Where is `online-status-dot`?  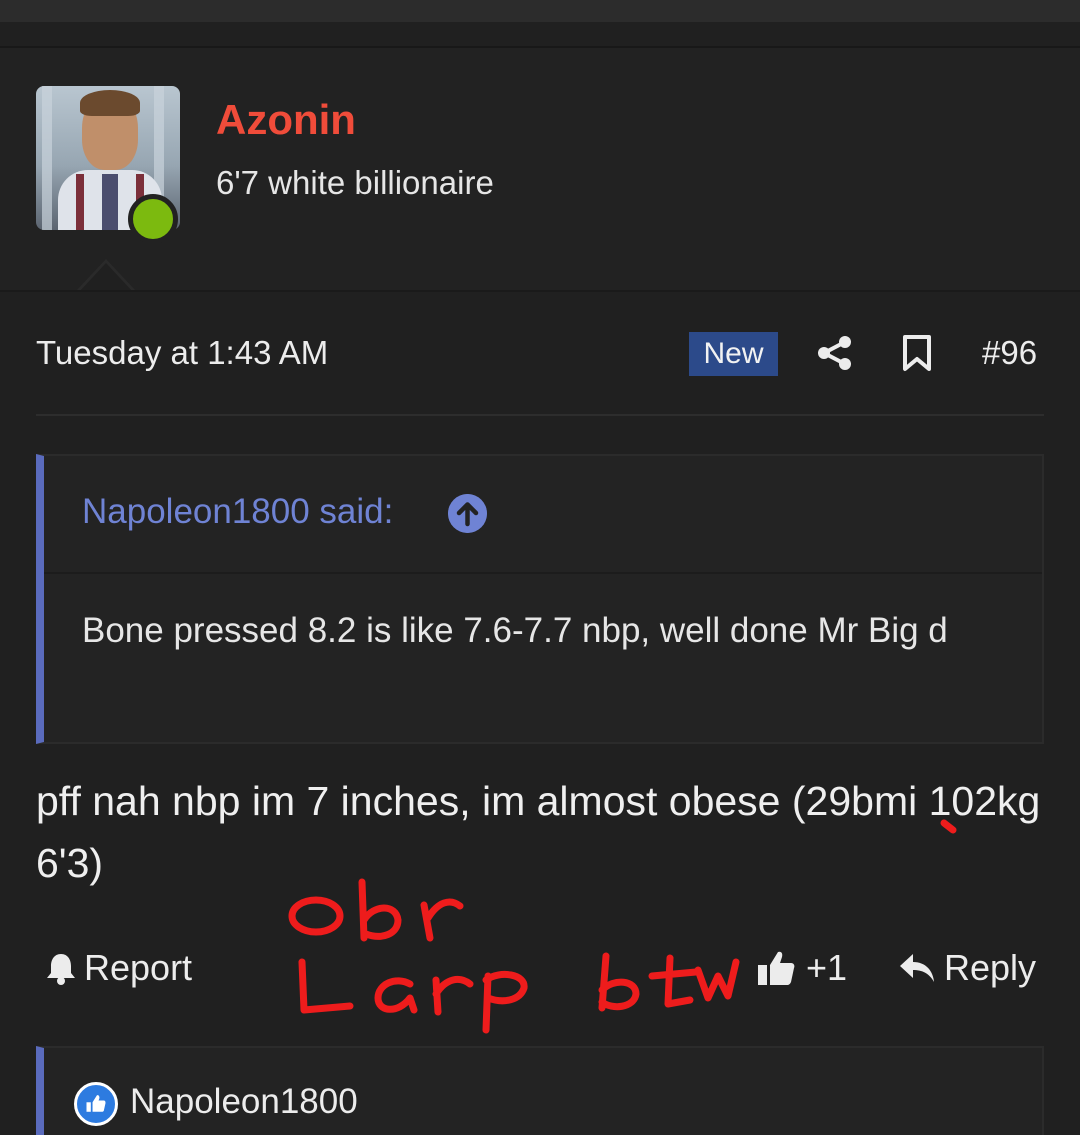 online-status-dot is located at coordinates (153, 219).